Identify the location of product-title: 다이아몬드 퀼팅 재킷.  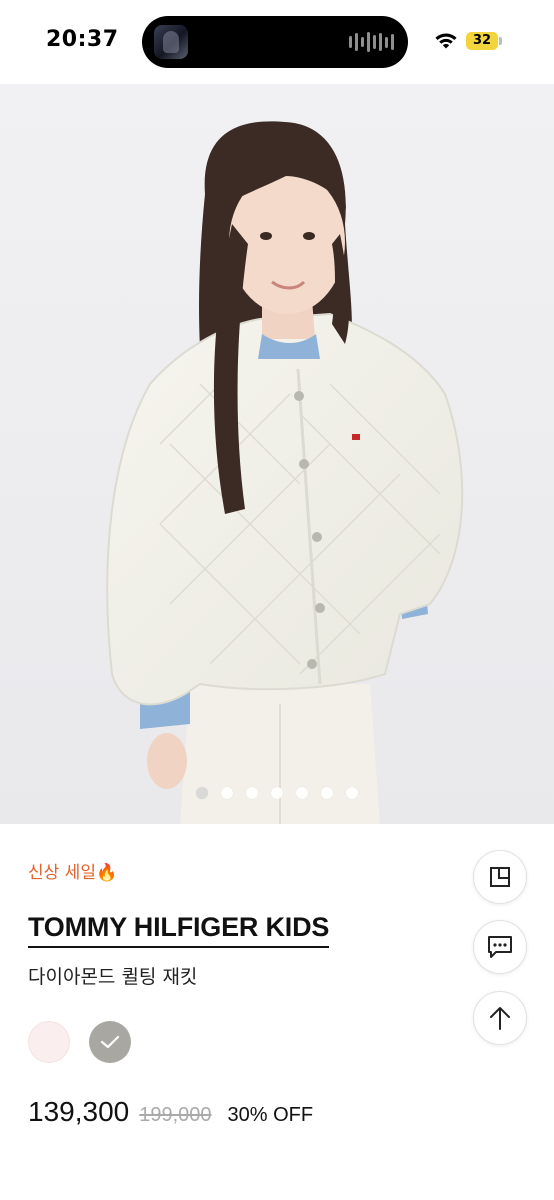
(113, 977).